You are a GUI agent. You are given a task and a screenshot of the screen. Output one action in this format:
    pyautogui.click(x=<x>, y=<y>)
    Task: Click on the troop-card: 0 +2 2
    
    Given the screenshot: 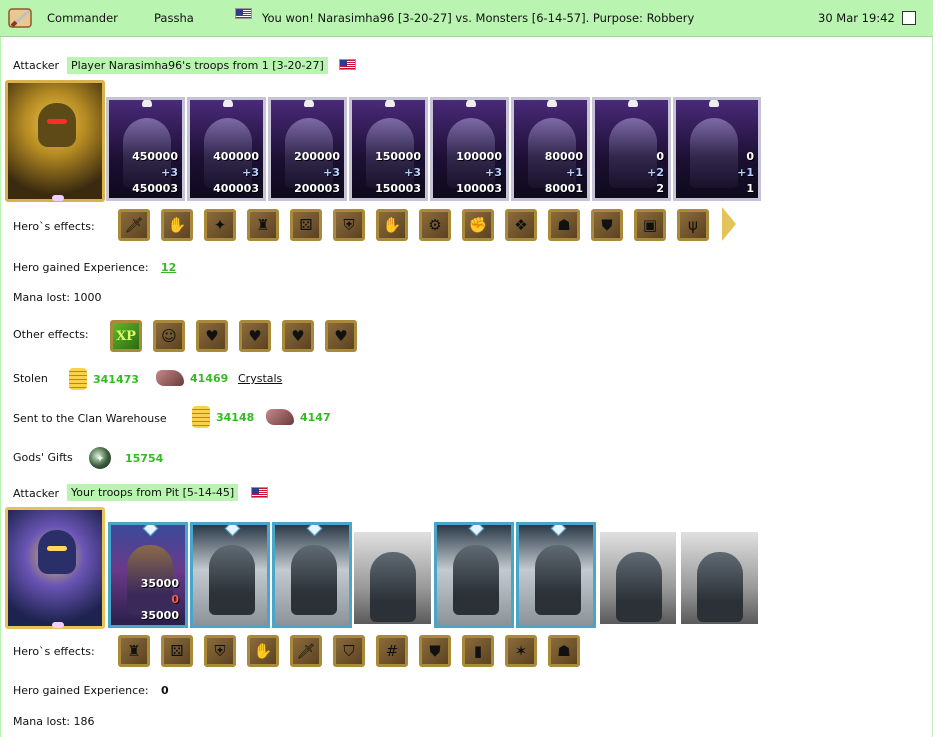 What is the action you would take?
    pyautogui.click(x=631, y=149)
    